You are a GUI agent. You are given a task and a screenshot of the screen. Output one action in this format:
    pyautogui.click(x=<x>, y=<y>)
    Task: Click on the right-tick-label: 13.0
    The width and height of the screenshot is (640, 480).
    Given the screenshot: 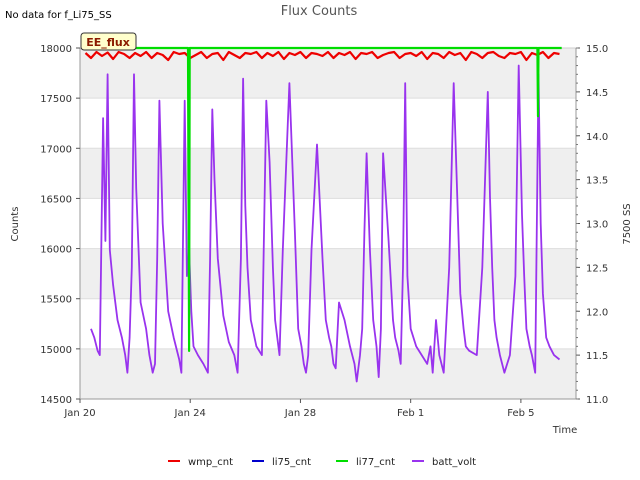 What is the action you would take?
    pyautogui.click(x=597, y=225)
    